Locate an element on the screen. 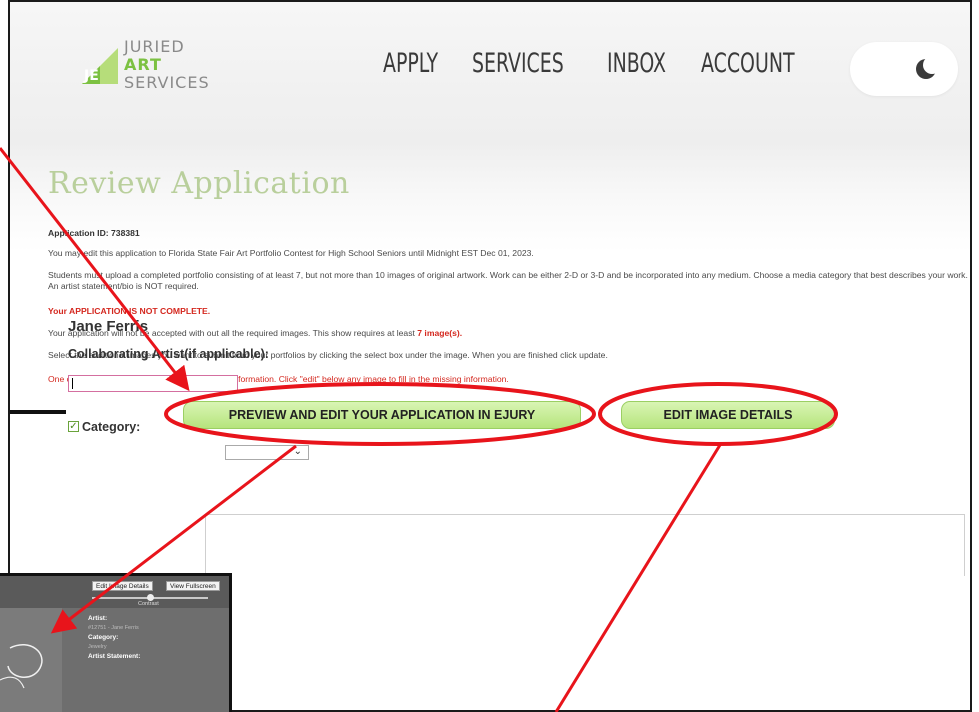  nav-account: ACCOUNT is located at coordinates (748, 63).